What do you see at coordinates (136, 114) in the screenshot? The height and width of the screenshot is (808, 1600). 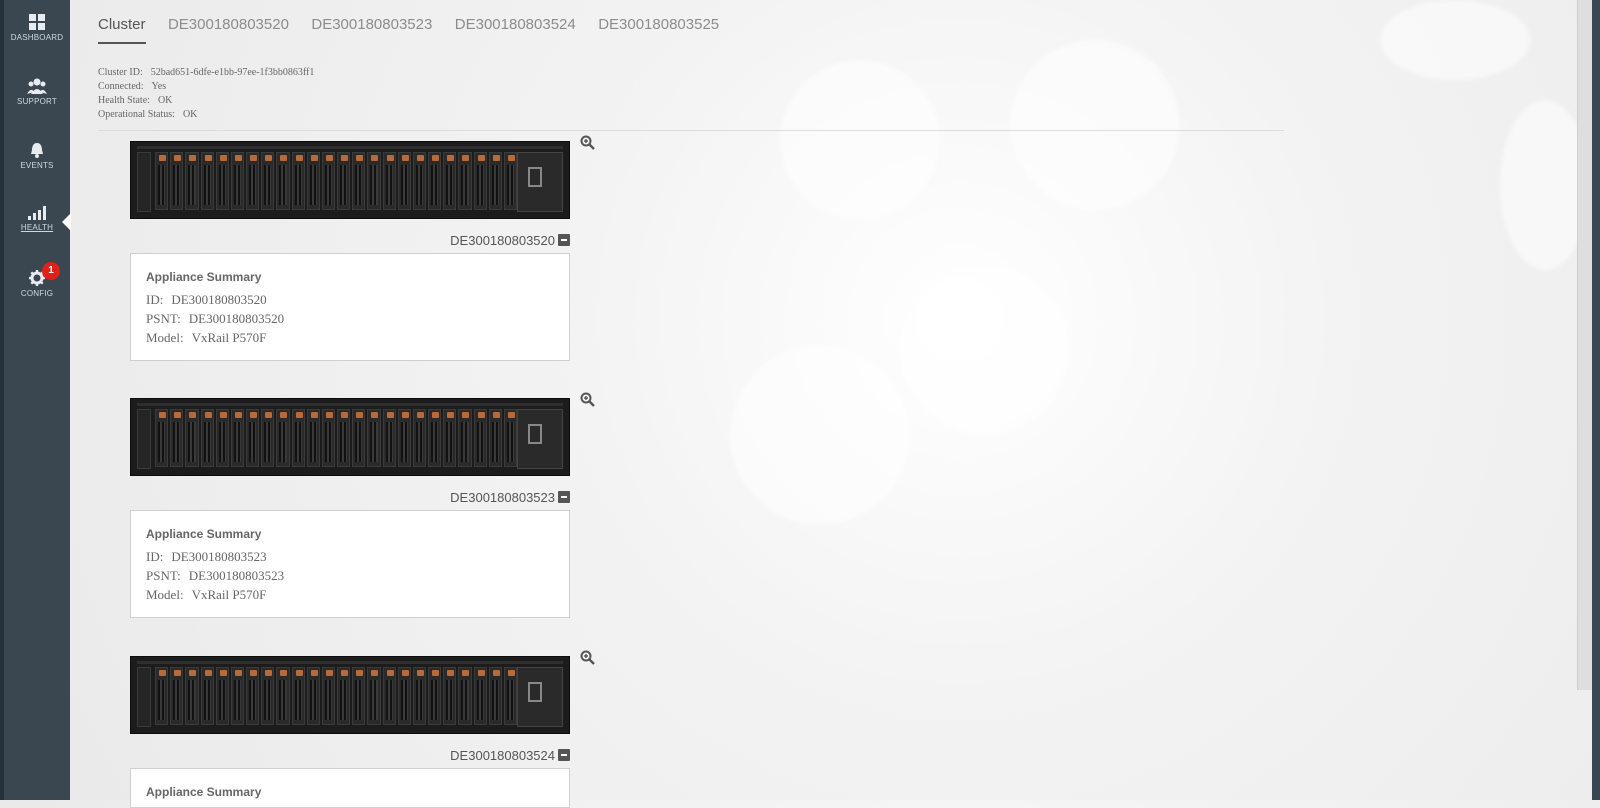 I see `operational-status-label: Operational Status:` at bounding box center [136, 114].